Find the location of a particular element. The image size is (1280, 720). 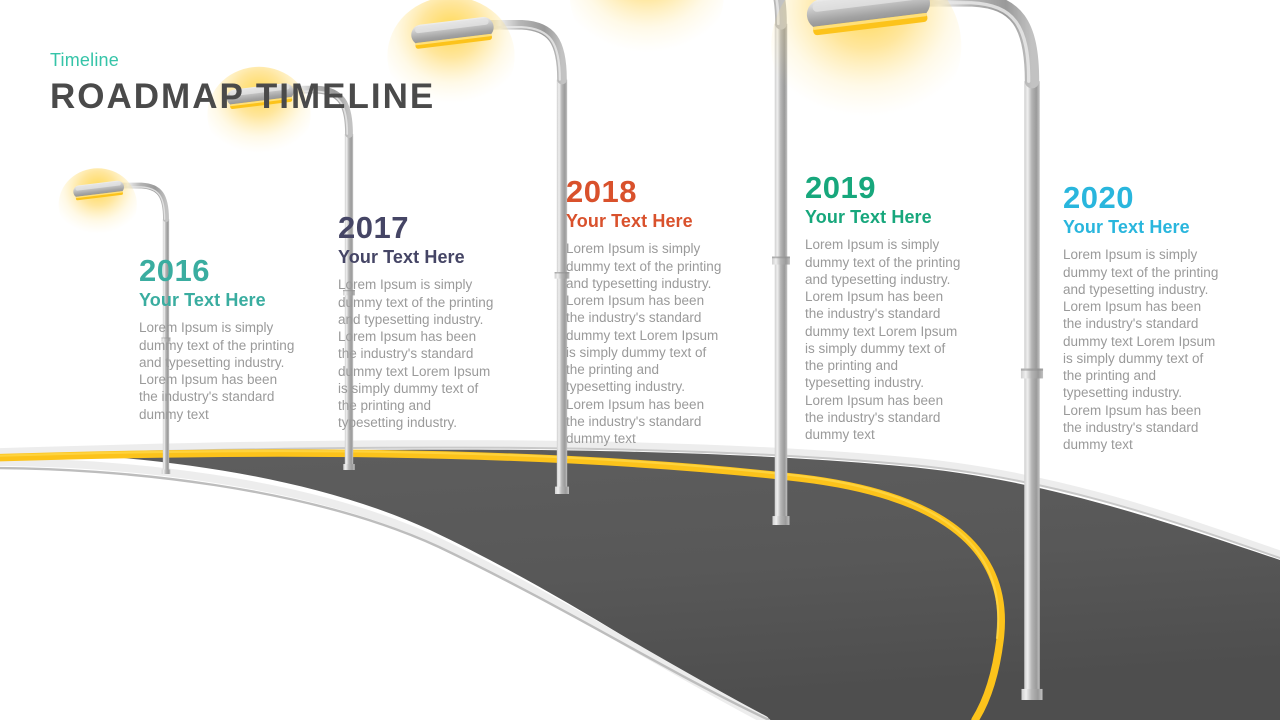

milestone-year: 2016 is located at coordinates (174, 270).